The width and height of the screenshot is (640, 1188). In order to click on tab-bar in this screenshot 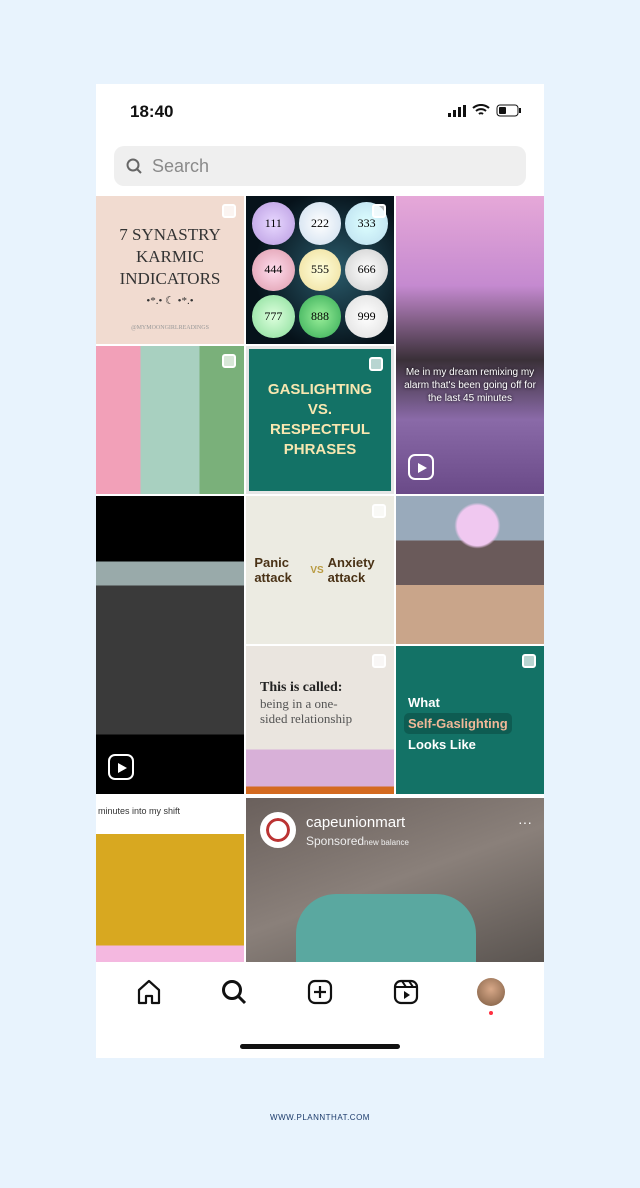, I will do `click(320, 992)`.